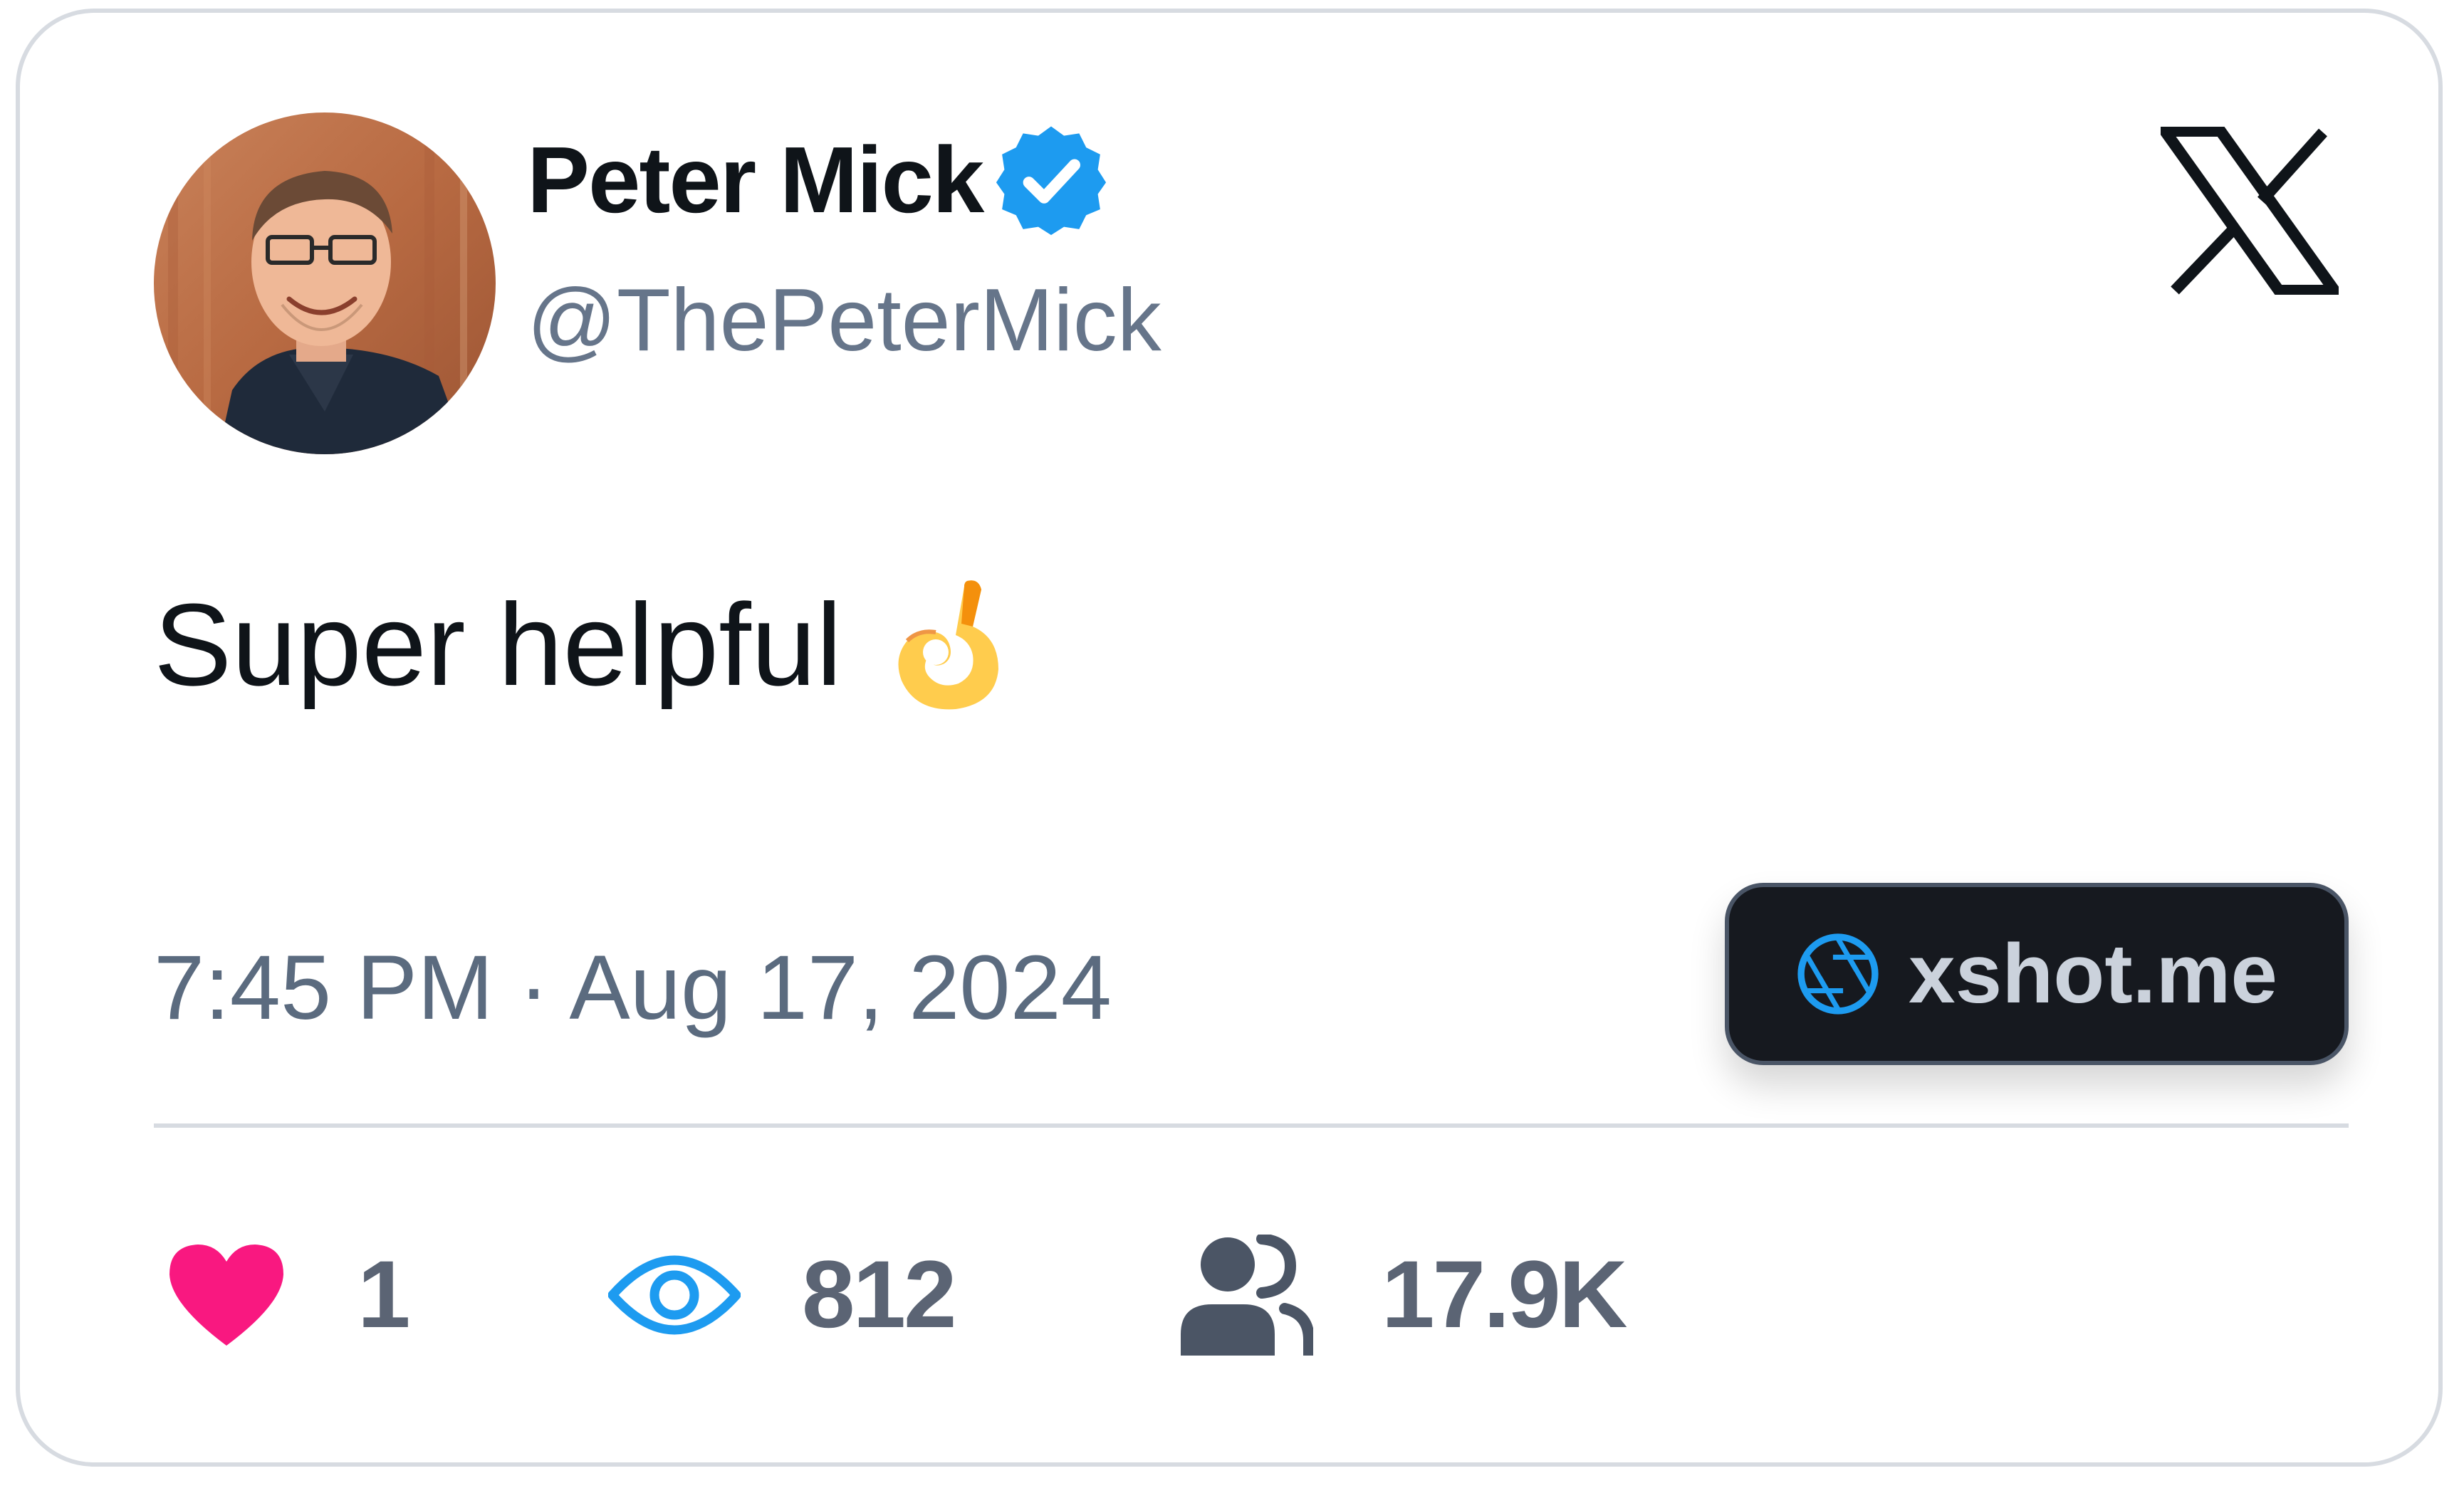  What do you see at coordinates (1505, 1295) in the screenshot?
I see `followers-count: 17.9K` at bounding box center [1505, 1295].